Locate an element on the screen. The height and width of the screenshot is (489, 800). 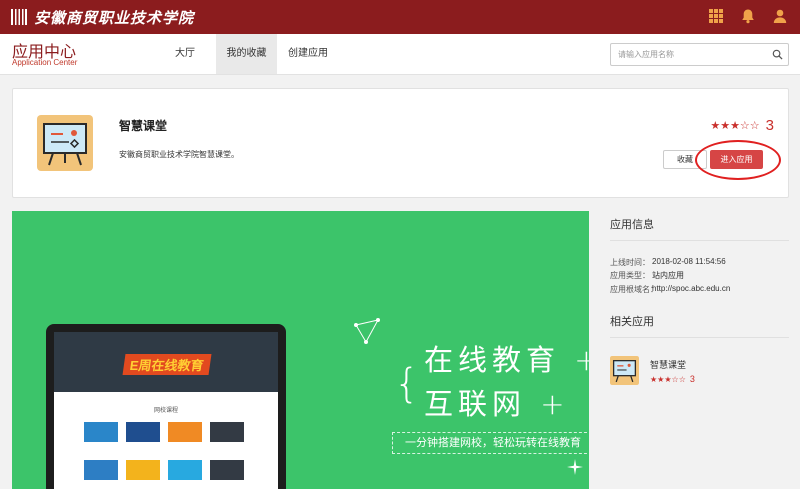
tab-my-favorites: 我的收藏 is located at coordinates (246, 54).